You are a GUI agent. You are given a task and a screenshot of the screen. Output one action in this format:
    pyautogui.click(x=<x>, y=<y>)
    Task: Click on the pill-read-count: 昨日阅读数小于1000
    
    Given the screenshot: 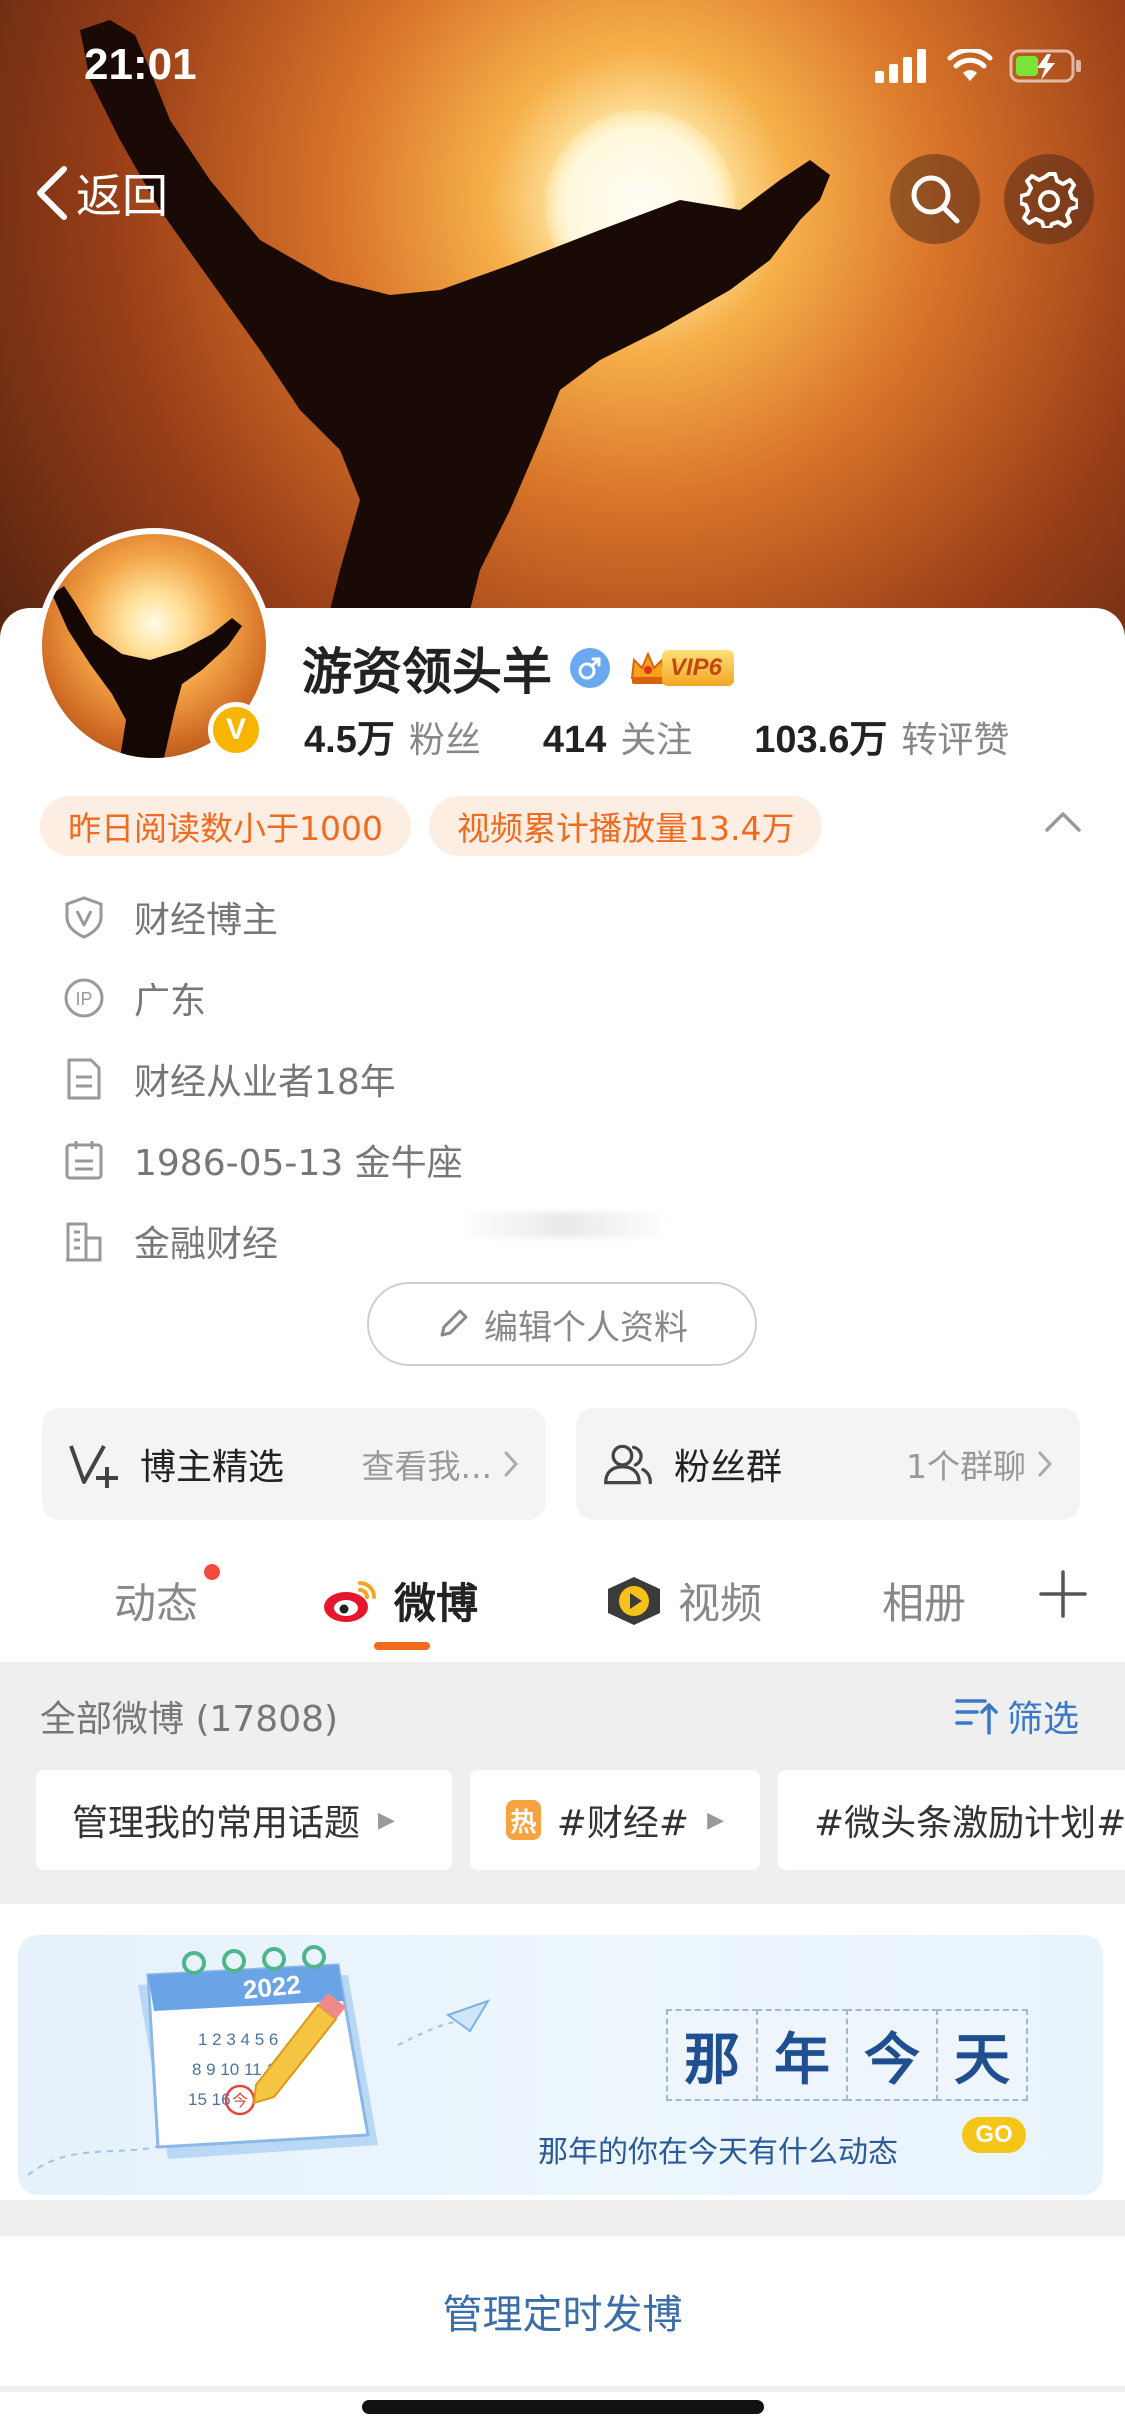 What is the action you would take?
    pyautogui.click(x=225, y=826)
    